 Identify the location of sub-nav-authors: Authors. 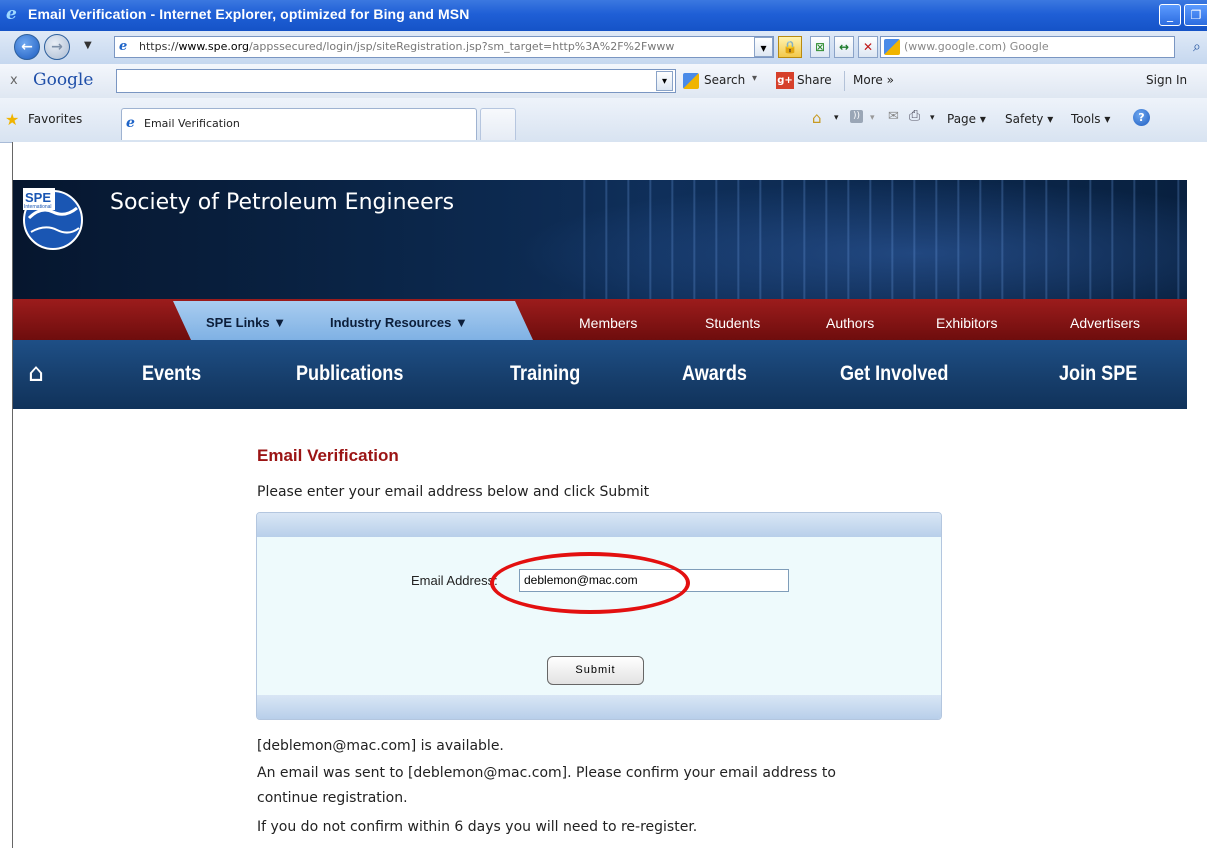
(850, 323).